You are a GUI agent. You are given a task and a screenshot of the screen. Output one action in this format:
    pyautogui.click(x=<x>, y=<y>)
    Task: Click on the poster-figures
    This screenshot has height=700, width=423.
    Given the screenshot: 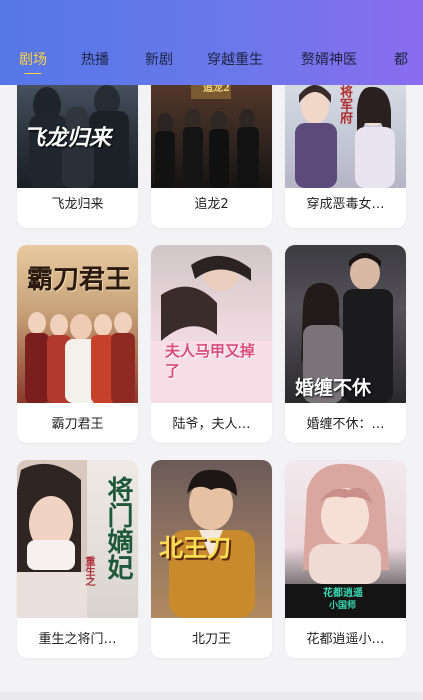 What is the action you would take?
    pyautogui.click(x=207, y=136)
    